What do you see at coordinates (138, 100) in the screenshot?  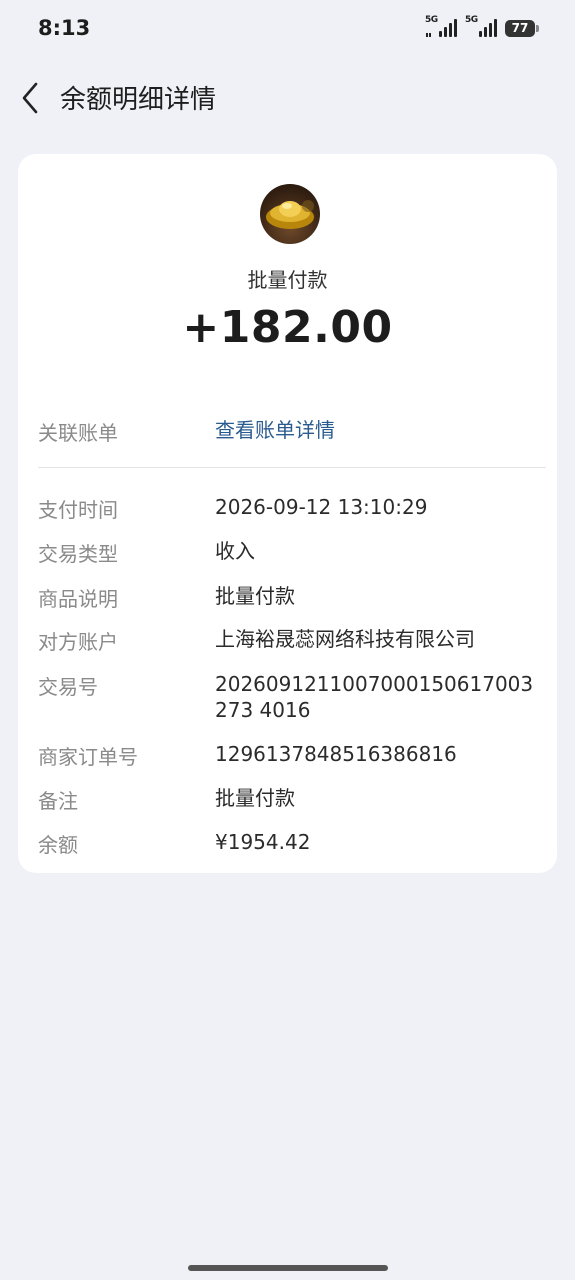 I see `page-title: 余额明细详情` at bounding box center [138, 100].